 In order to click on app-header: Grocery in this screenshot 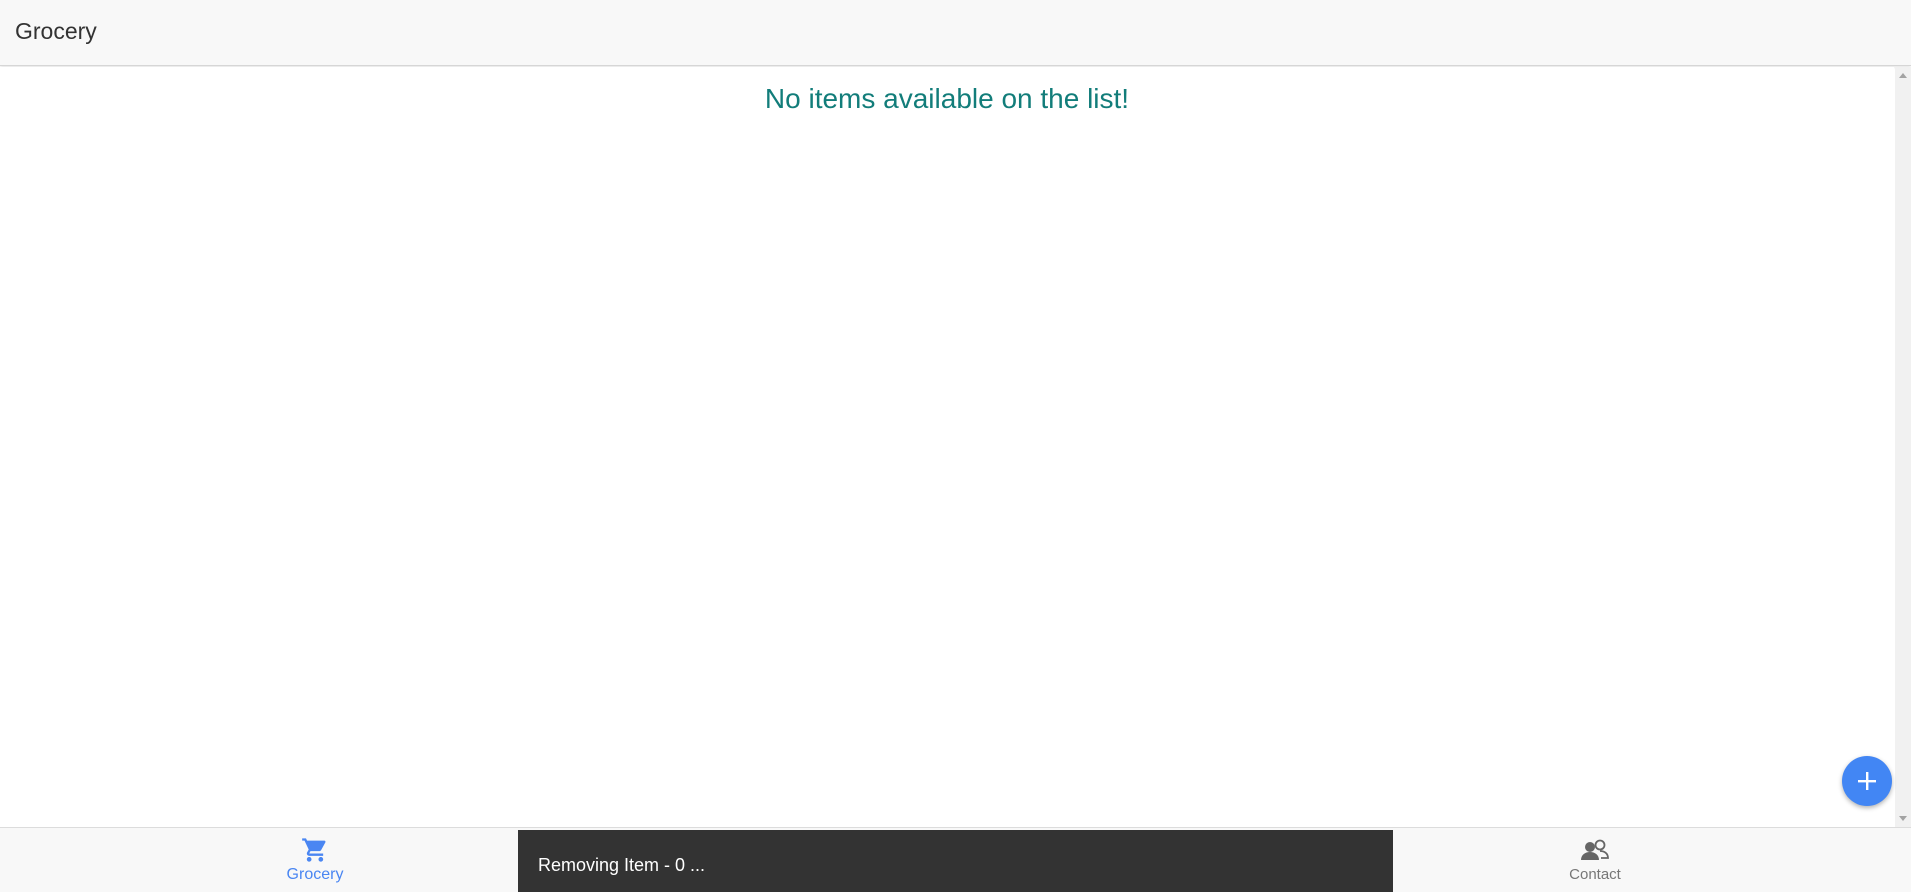, I will do `click(955, 33)`.